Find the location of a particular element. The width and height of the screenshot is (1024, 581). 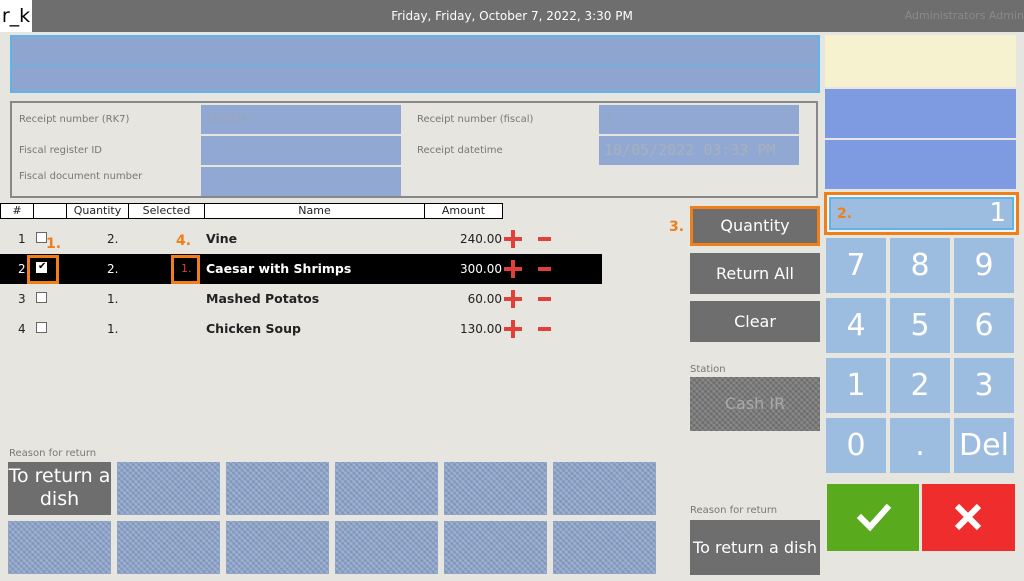

rk7-field: 100024 is located at coordinates (301, 119).